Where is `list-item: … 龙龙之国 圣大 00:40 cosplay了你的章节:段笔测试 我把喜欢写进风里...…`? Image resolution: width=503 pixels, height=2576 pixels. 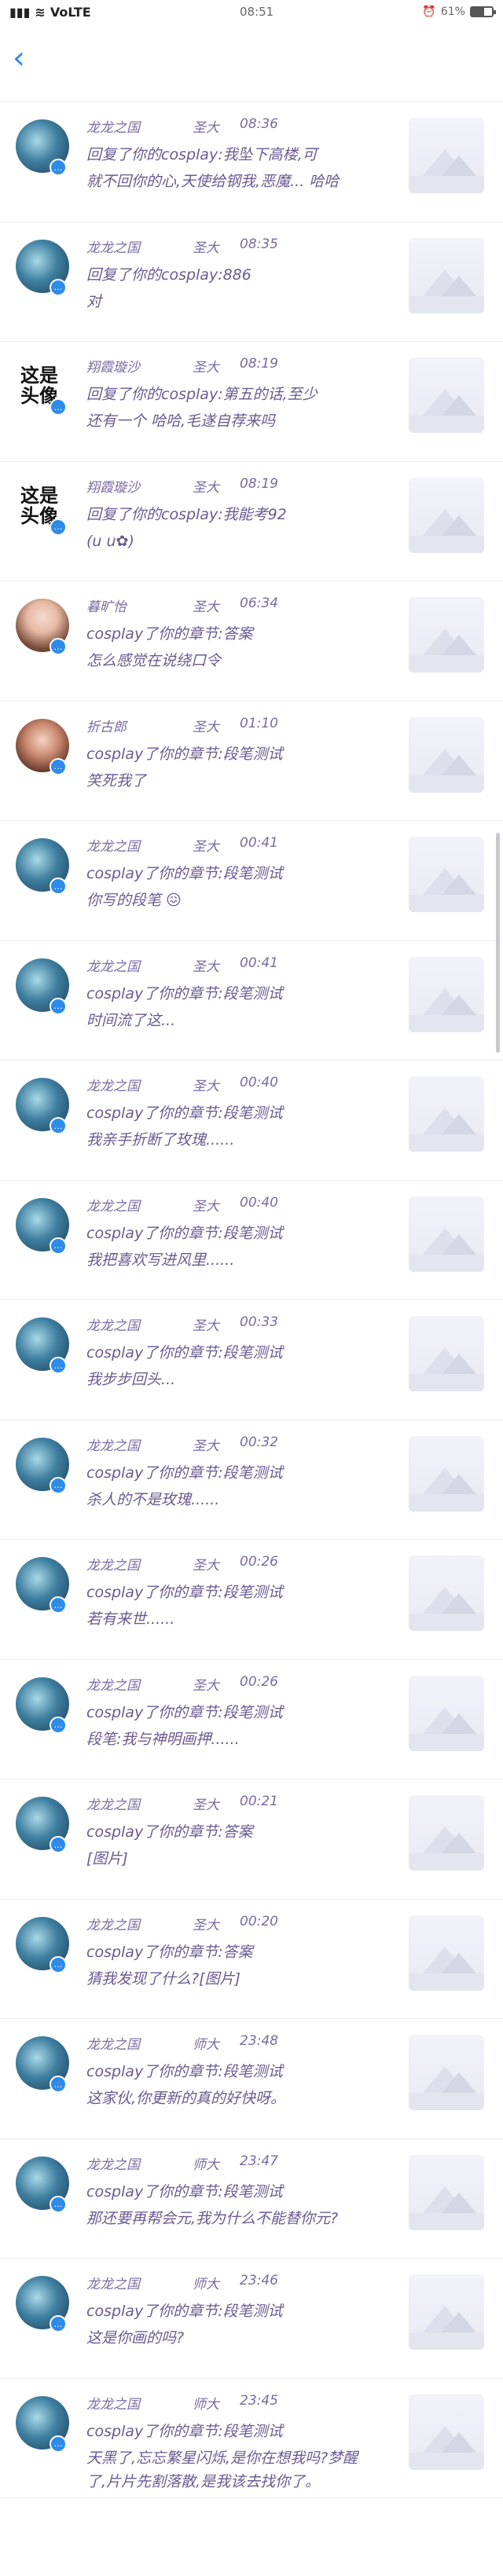
list-item: … 龙龙之国 圣大 00:40 cosplay了你的章节:段笔测试 我把喜欢写进风里...… is located at coordinates (251, 1240).